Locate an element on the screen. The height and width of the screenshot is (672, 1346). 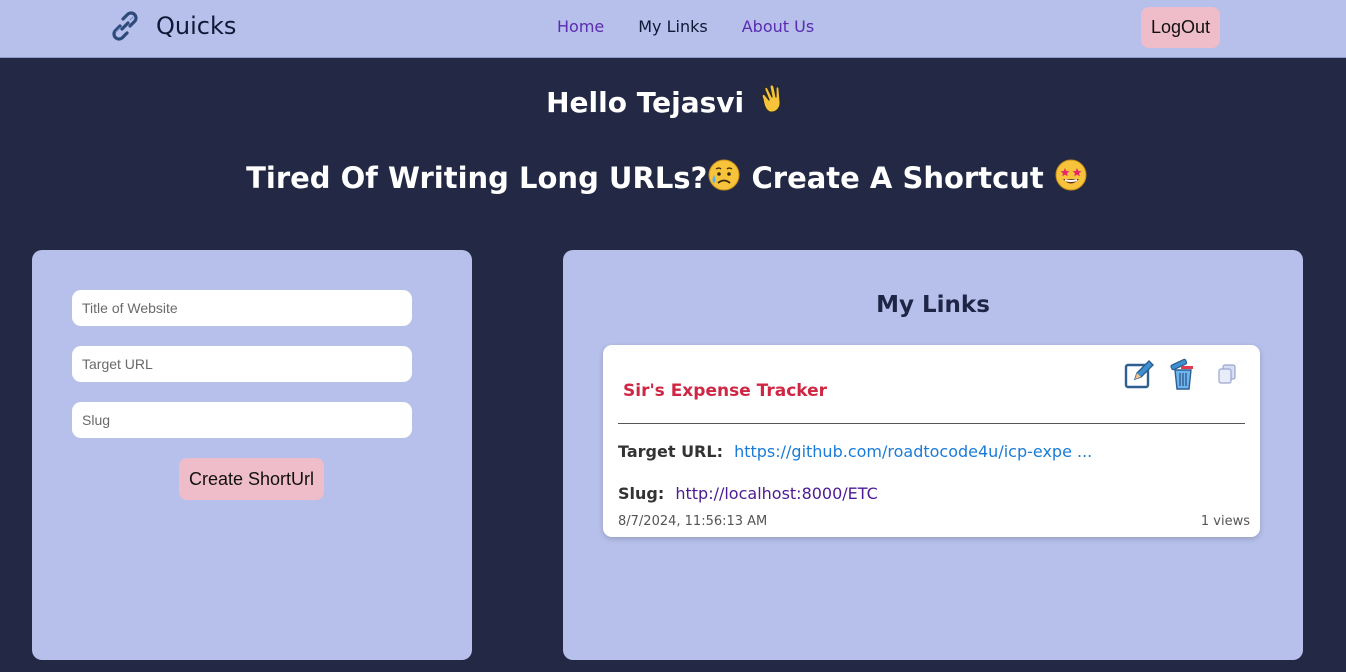
nav-link-my-links: My Links is located at coordinates (672, 26).